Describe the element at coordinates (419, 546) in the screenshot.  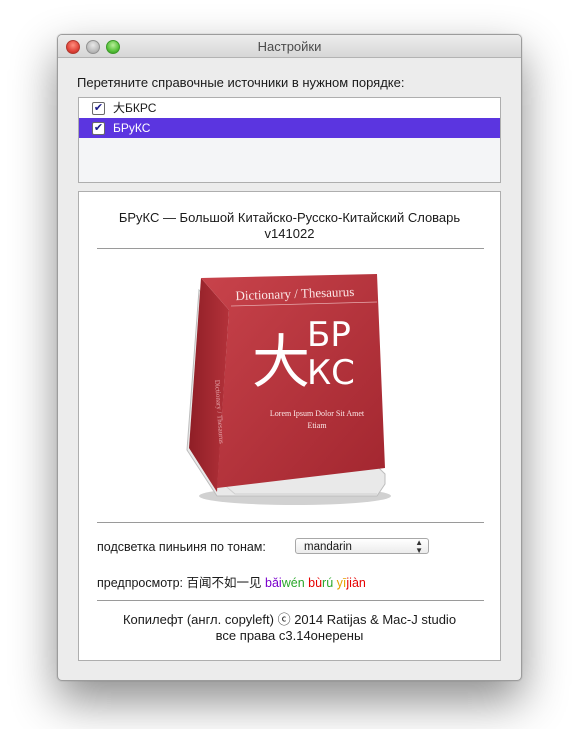
I see `select-arrows-icon: ▲ ▼` at that location.